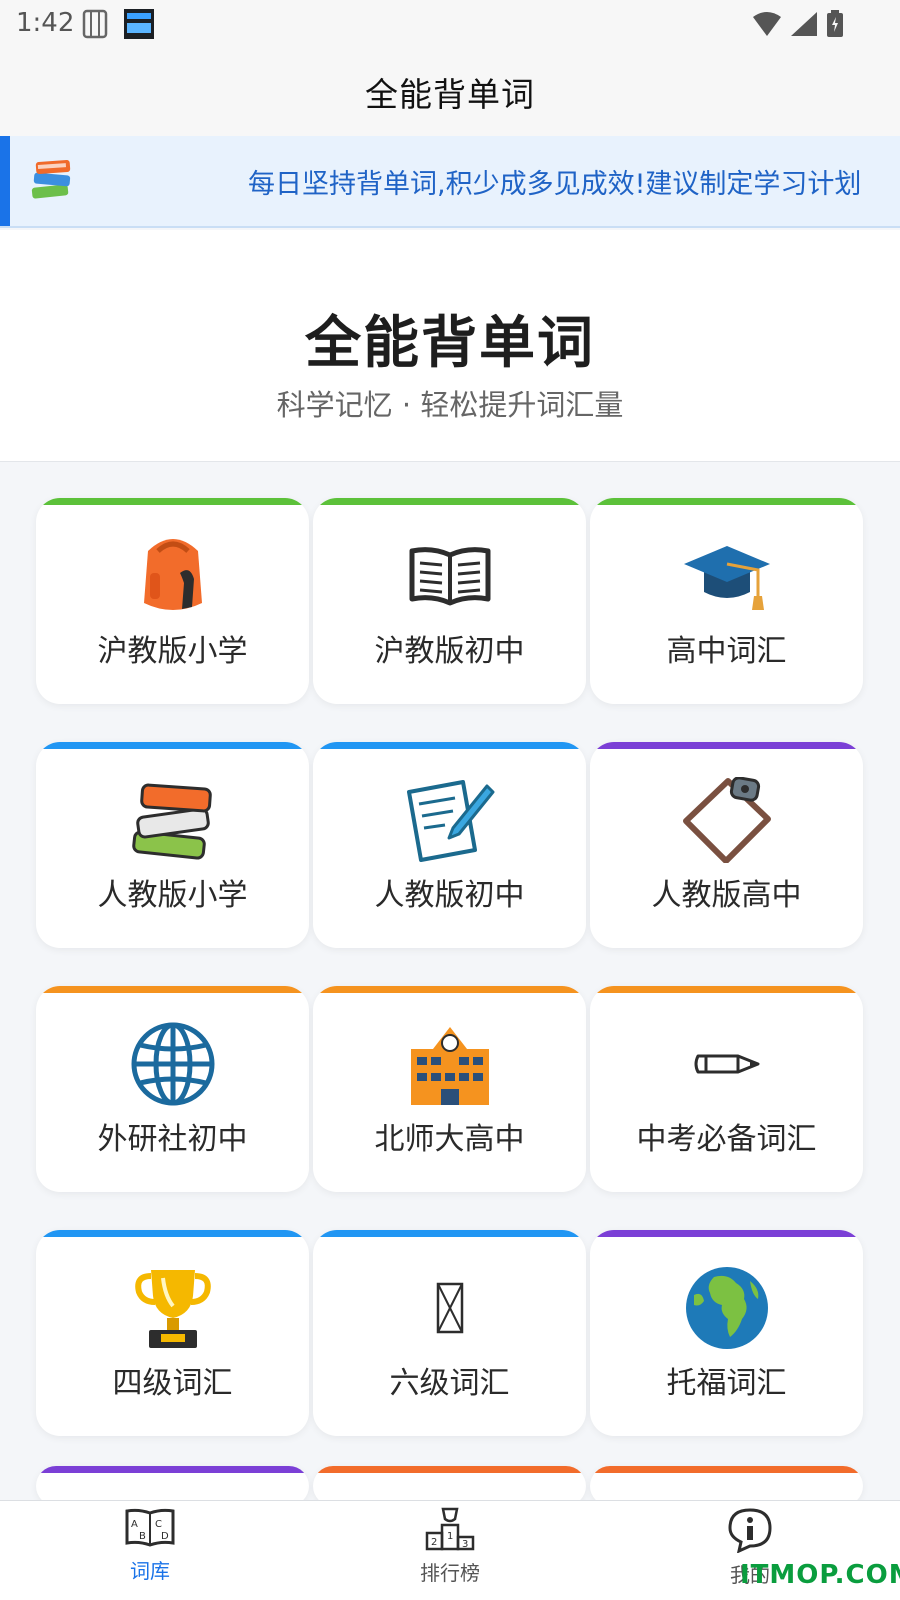 Image resolution: width=900 pixels, height=1600 pixels. I want to click on category-card-renjiao-primary: 人教版小学, so click(172, 845).